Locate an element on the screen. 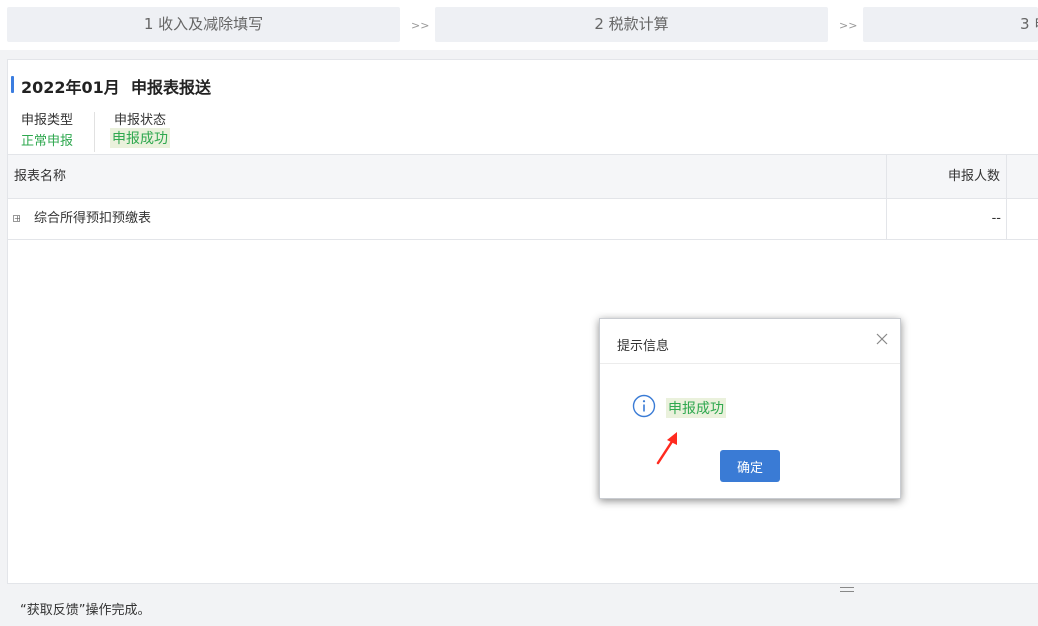  annotation-arrow-icon is located at coordinates (666, 448).